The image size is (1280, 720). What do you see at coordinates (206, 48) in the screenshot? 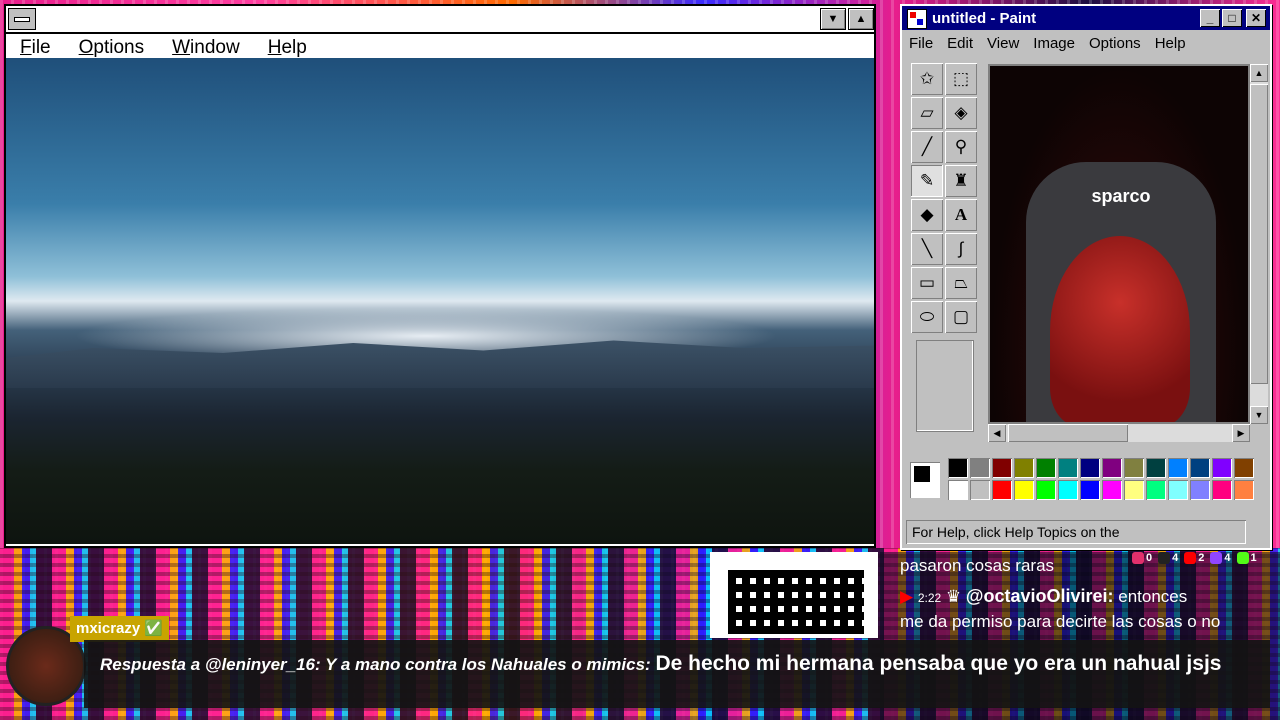
I see `menu-window: Window` at bounding box center [206, 48].